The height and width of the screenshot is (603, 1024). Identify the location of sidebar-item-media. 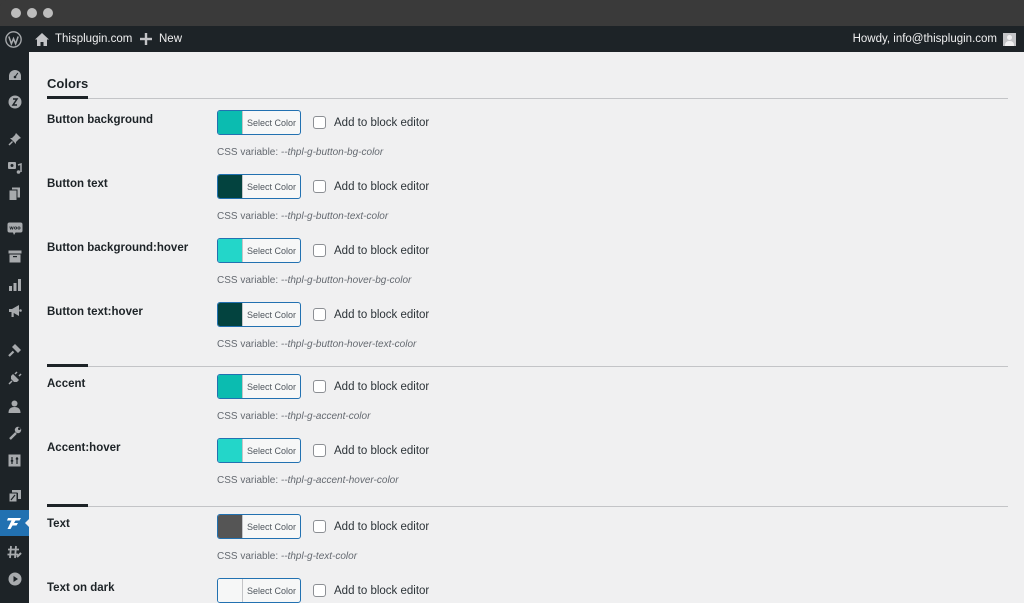
(14, 167).